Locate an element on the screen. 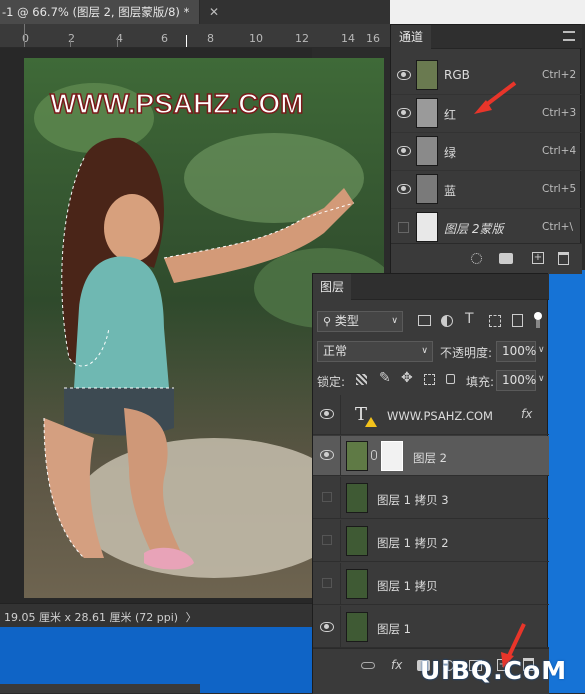  layer-name: 图层 1 拷贝 3 is located at coordinates (413, 500).